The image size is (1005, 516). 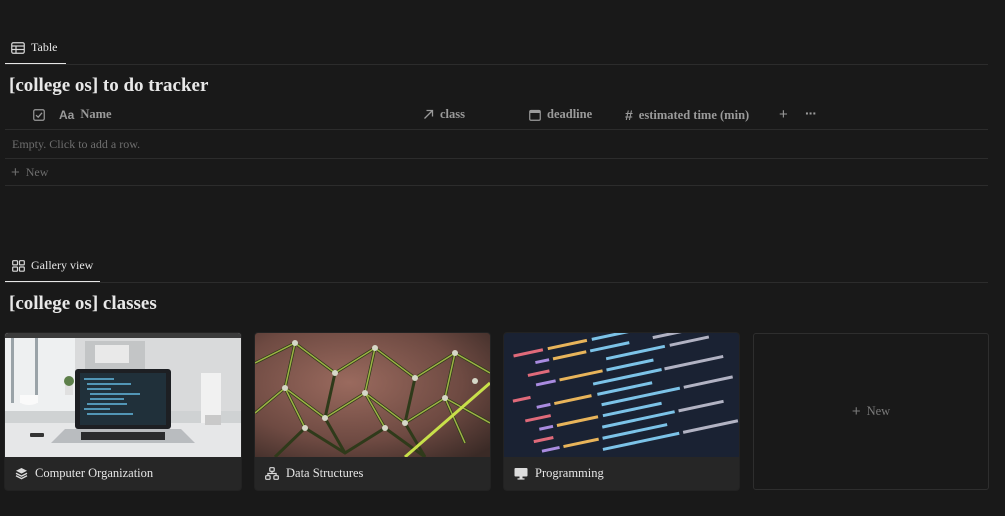 I want to click on gallery-title: [college os] classes, so click(x=83, y=304).